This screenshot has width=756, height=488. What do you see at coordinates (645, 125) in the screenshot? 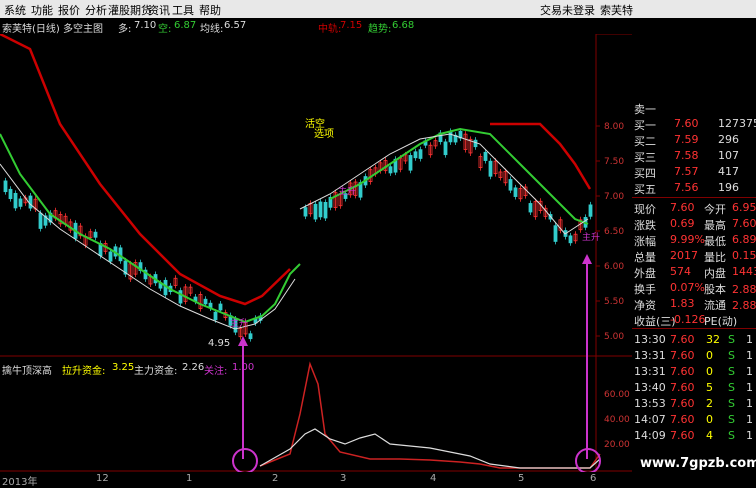
I see `order-label: 买一` at bounding box center [645, 125].